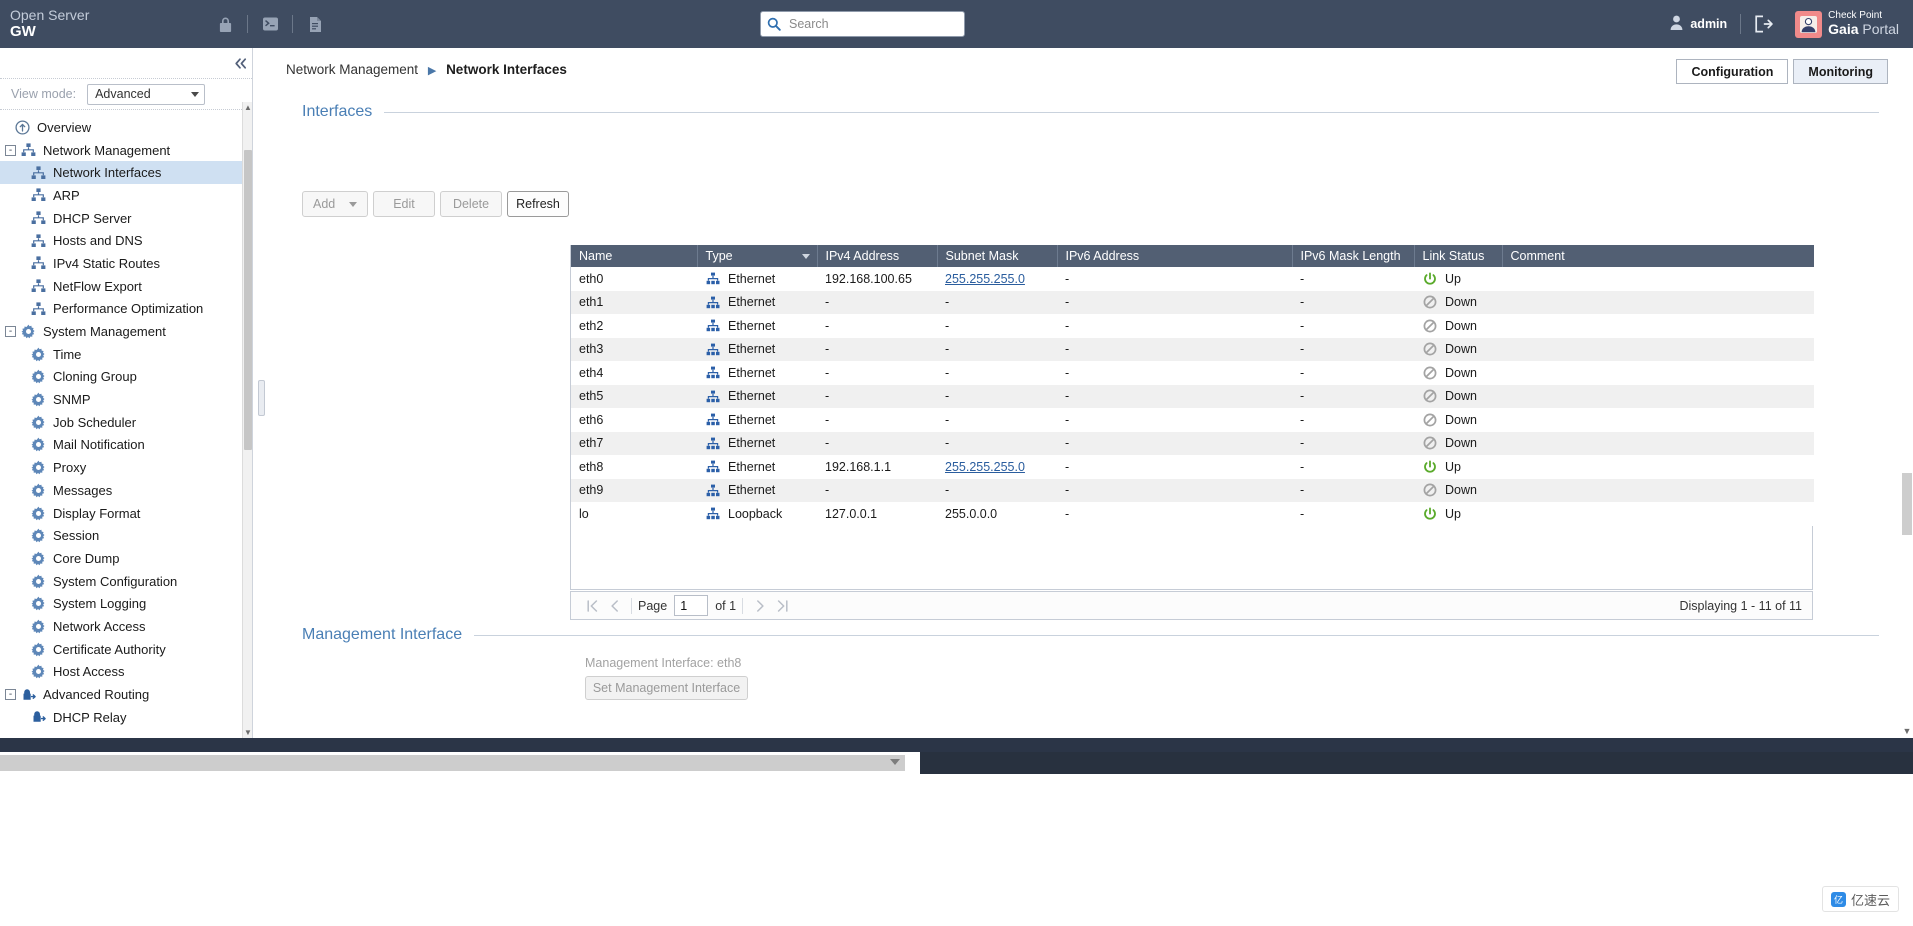  What do you see at coordinates (1192, 326) in the screenshot?
I see `table-row: eth2 Ethernet - - - - Down` at bounding box center [1192, 326].